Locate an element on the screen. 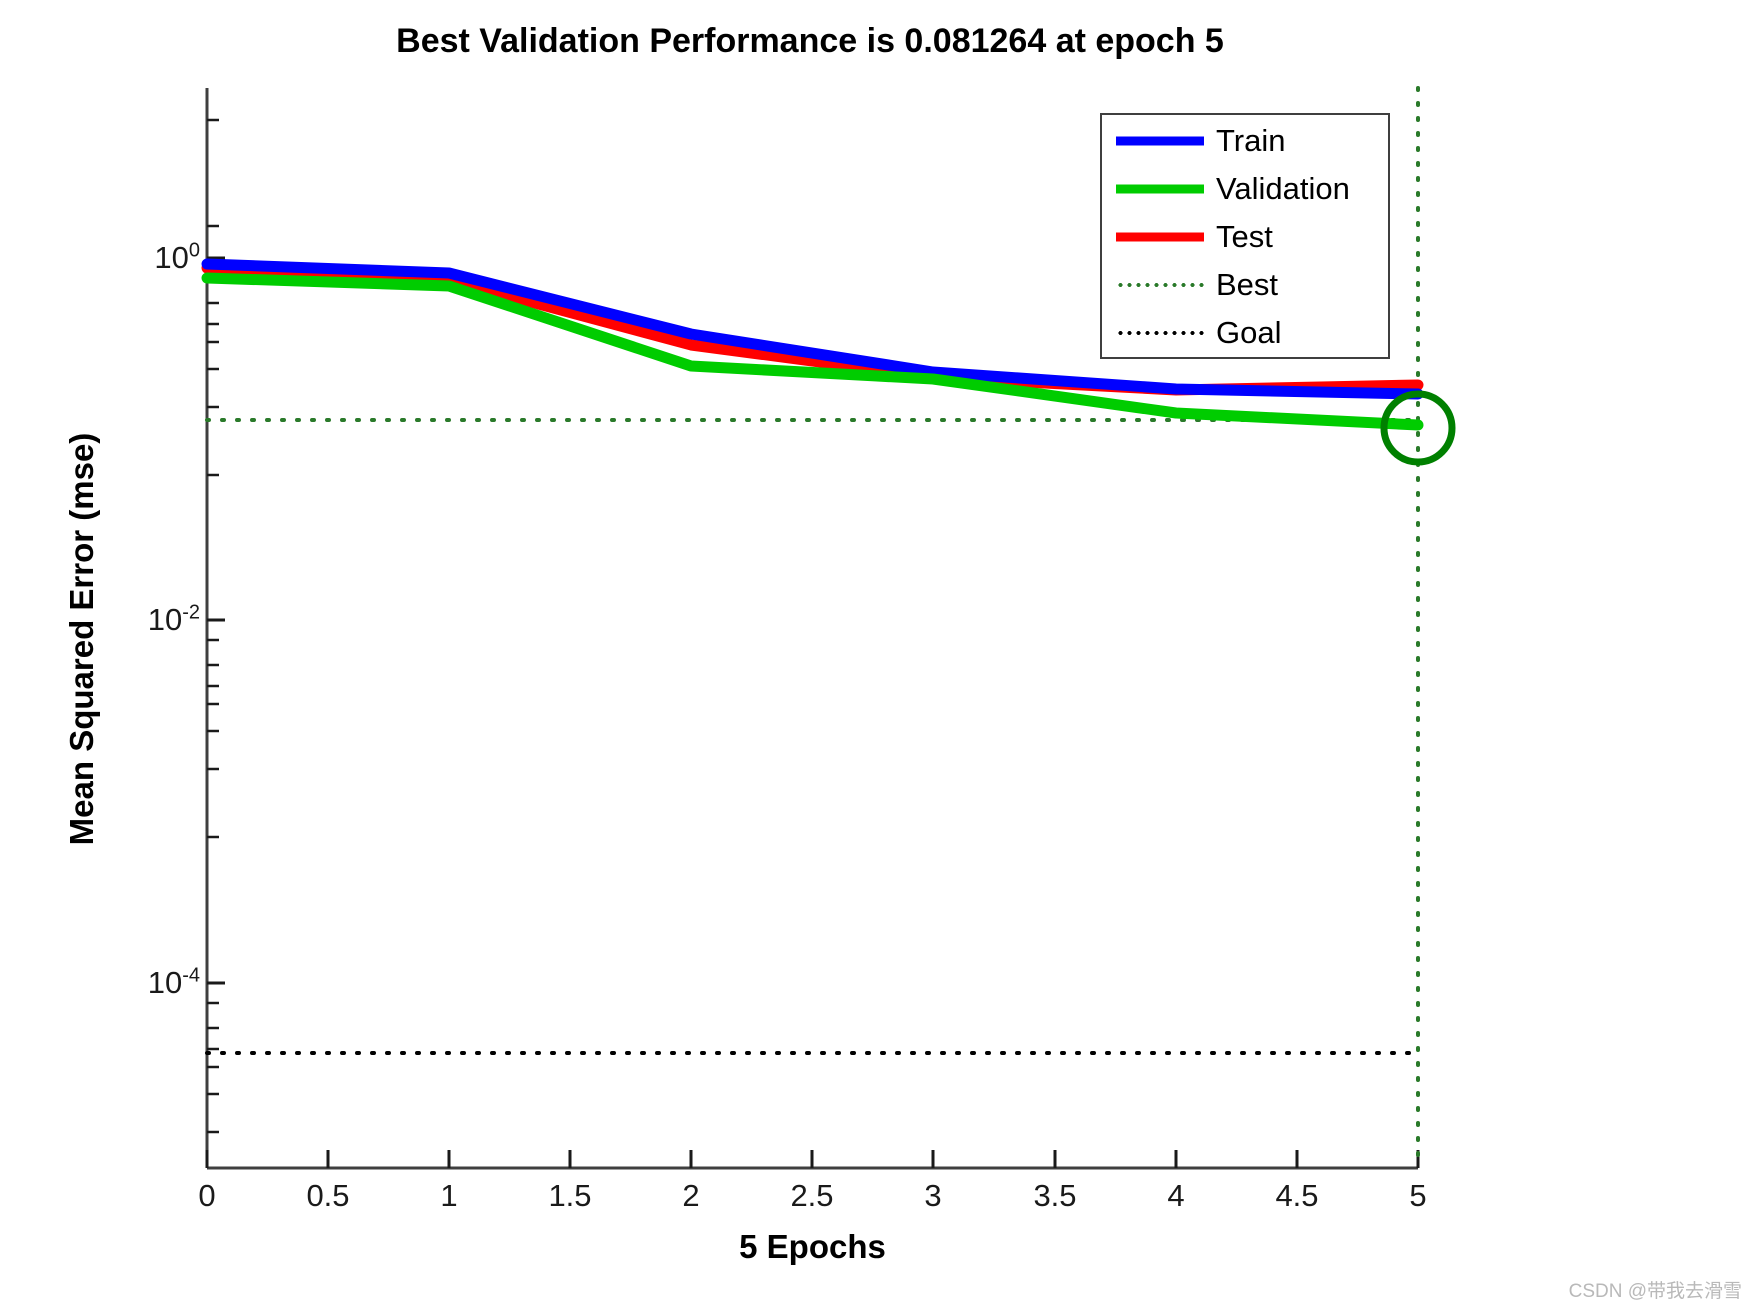 The width and height of the screenshot is (1750, 1313). y-tick-label-3: 10-4 is located at coordinates (173, 982).